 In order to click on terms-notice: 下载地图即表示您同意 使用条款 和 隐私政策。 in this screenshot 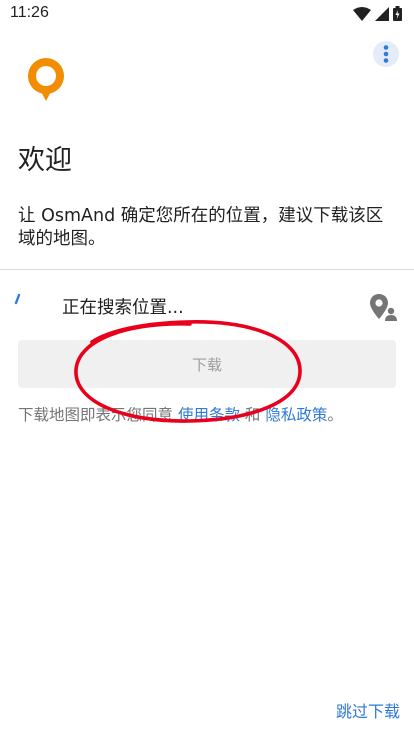, I will do `click(213, 414)`.